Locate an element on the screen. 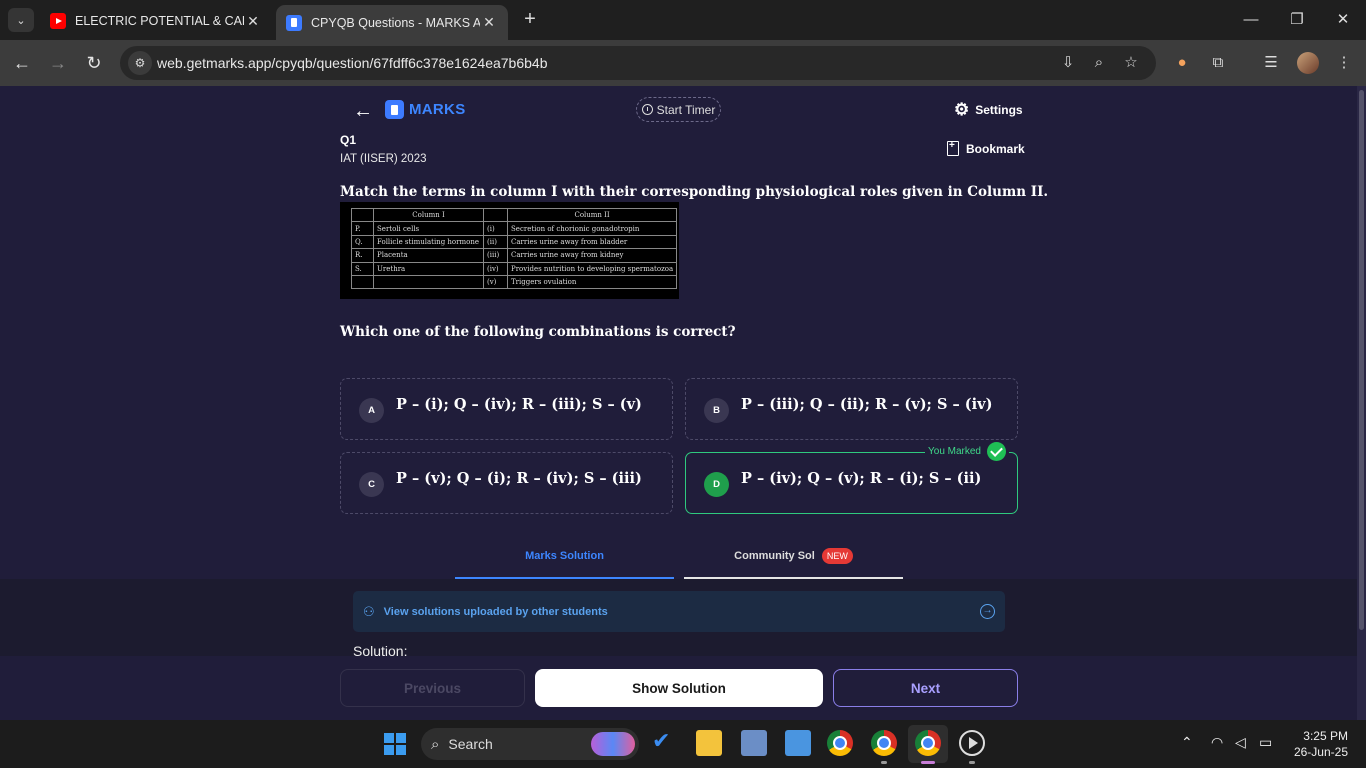  forward-icon: → is located at coordinates (58, 63).